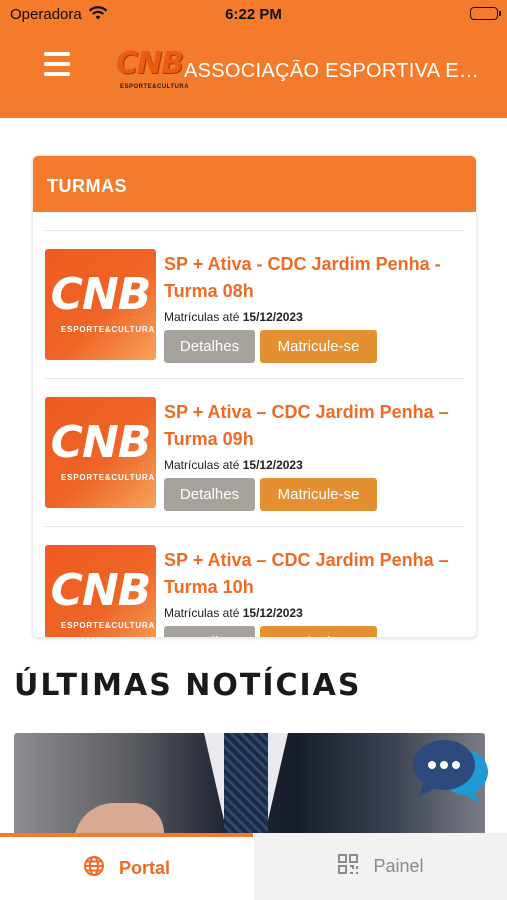  I want to click on status-bar: Operadora 6:22 PM, so click(253, 15).